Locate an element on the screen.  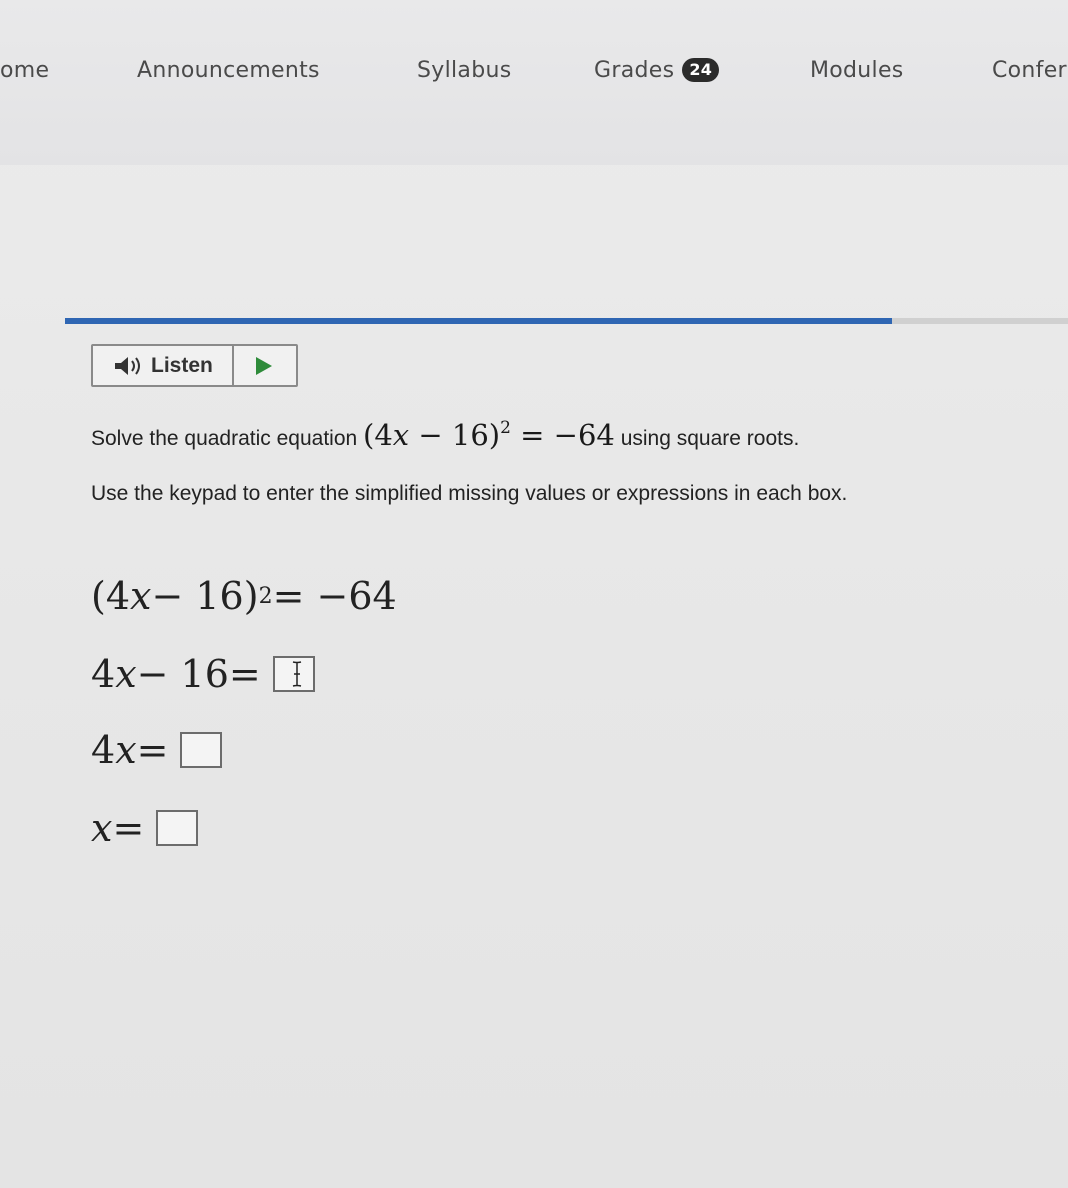
step-1-var: x is located at coordinates (141, 596).